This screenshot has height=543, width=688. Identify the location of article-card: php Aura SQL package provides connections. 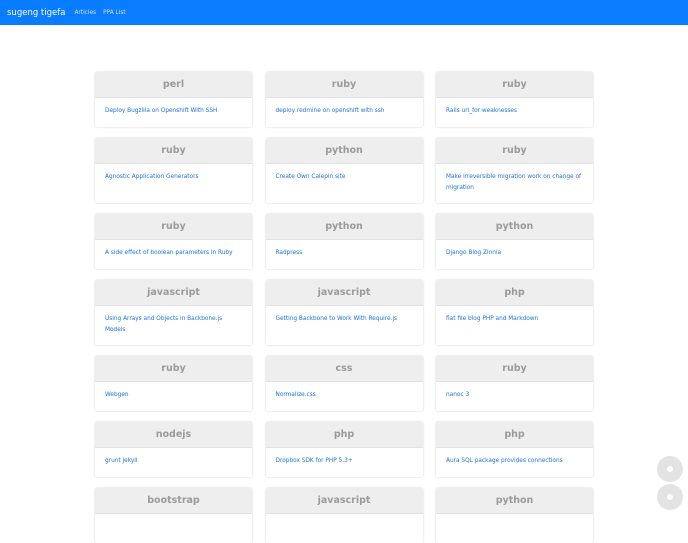
(514, 449).